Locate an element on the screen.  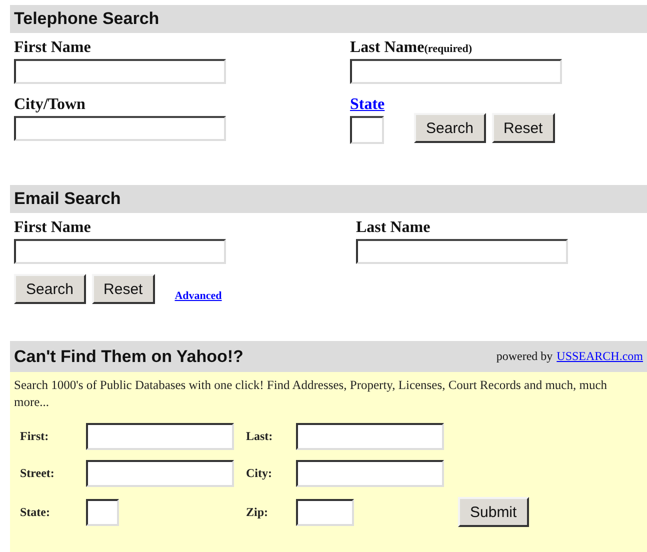
provider-link: USSEARCH.com is located at coordinates (599, 356).